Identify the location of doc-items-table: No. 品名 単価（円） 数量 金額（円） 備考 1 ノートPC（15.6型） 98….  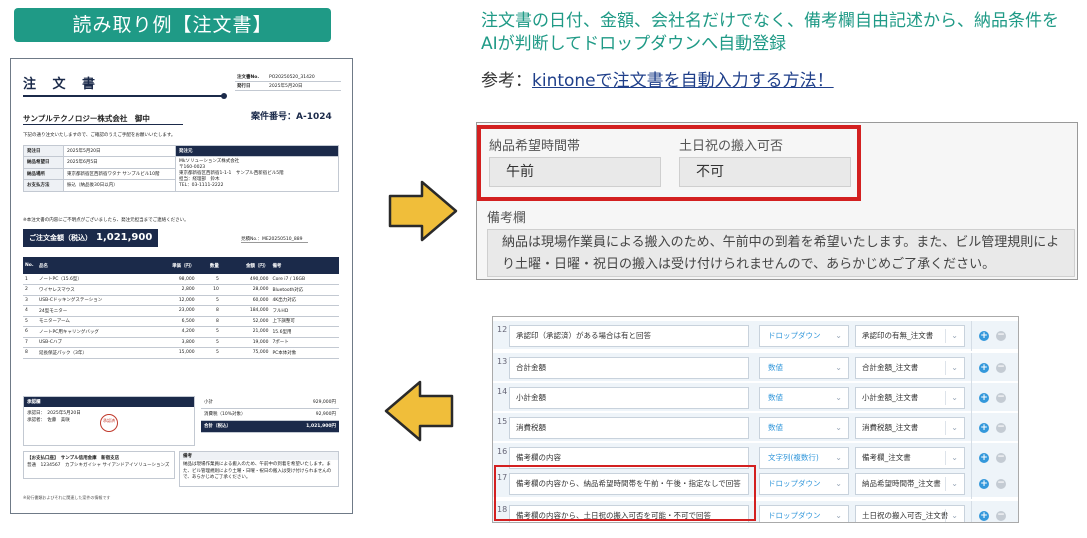
(181, 308).